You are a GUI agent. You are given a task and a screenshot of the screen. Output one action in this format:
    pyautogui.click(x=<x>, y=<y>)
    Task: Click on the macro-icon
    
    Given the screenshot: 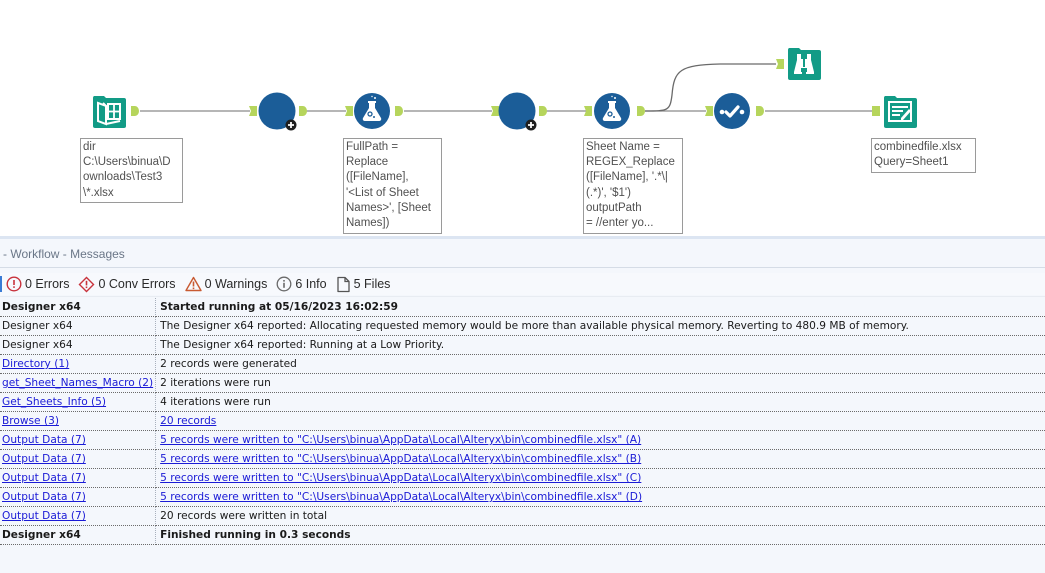 What is the action you would take?
    pyautogui.click(x=517, y=111)
    